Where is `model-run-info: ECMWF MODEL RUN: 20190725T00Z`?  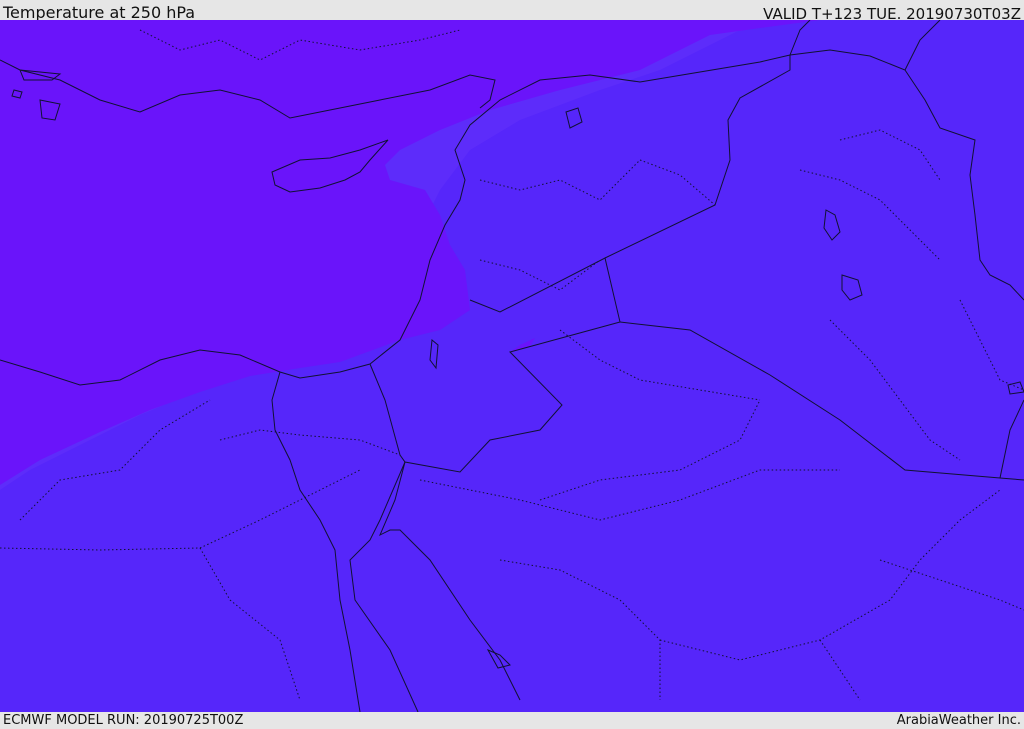 model-run-info: ECMWF MODEL RUN: 20190725T00Z is located at coordinates (123, 720).